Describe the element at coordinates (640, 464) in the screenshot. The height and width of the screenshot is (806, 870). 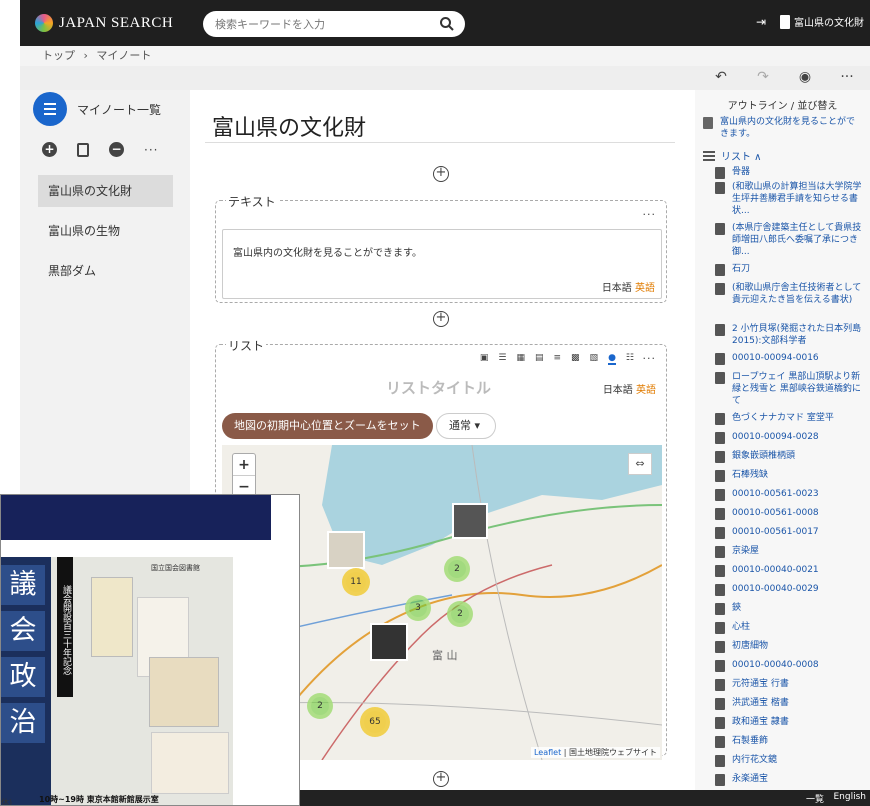
I see `expand-icon: ⇔` at that location.